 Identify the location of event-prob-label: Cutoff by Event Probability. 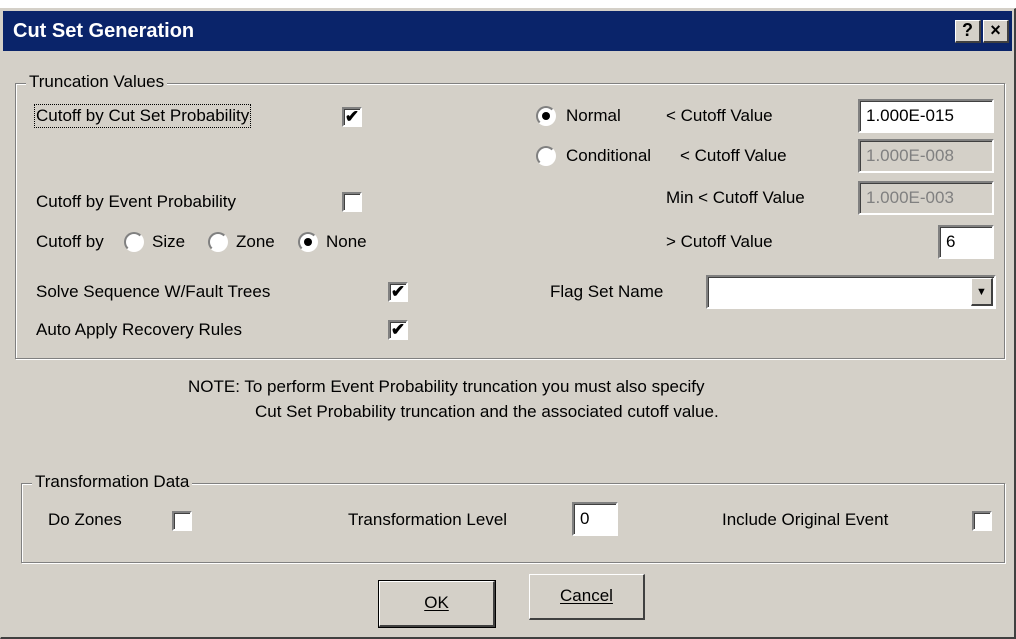
(136, 201).